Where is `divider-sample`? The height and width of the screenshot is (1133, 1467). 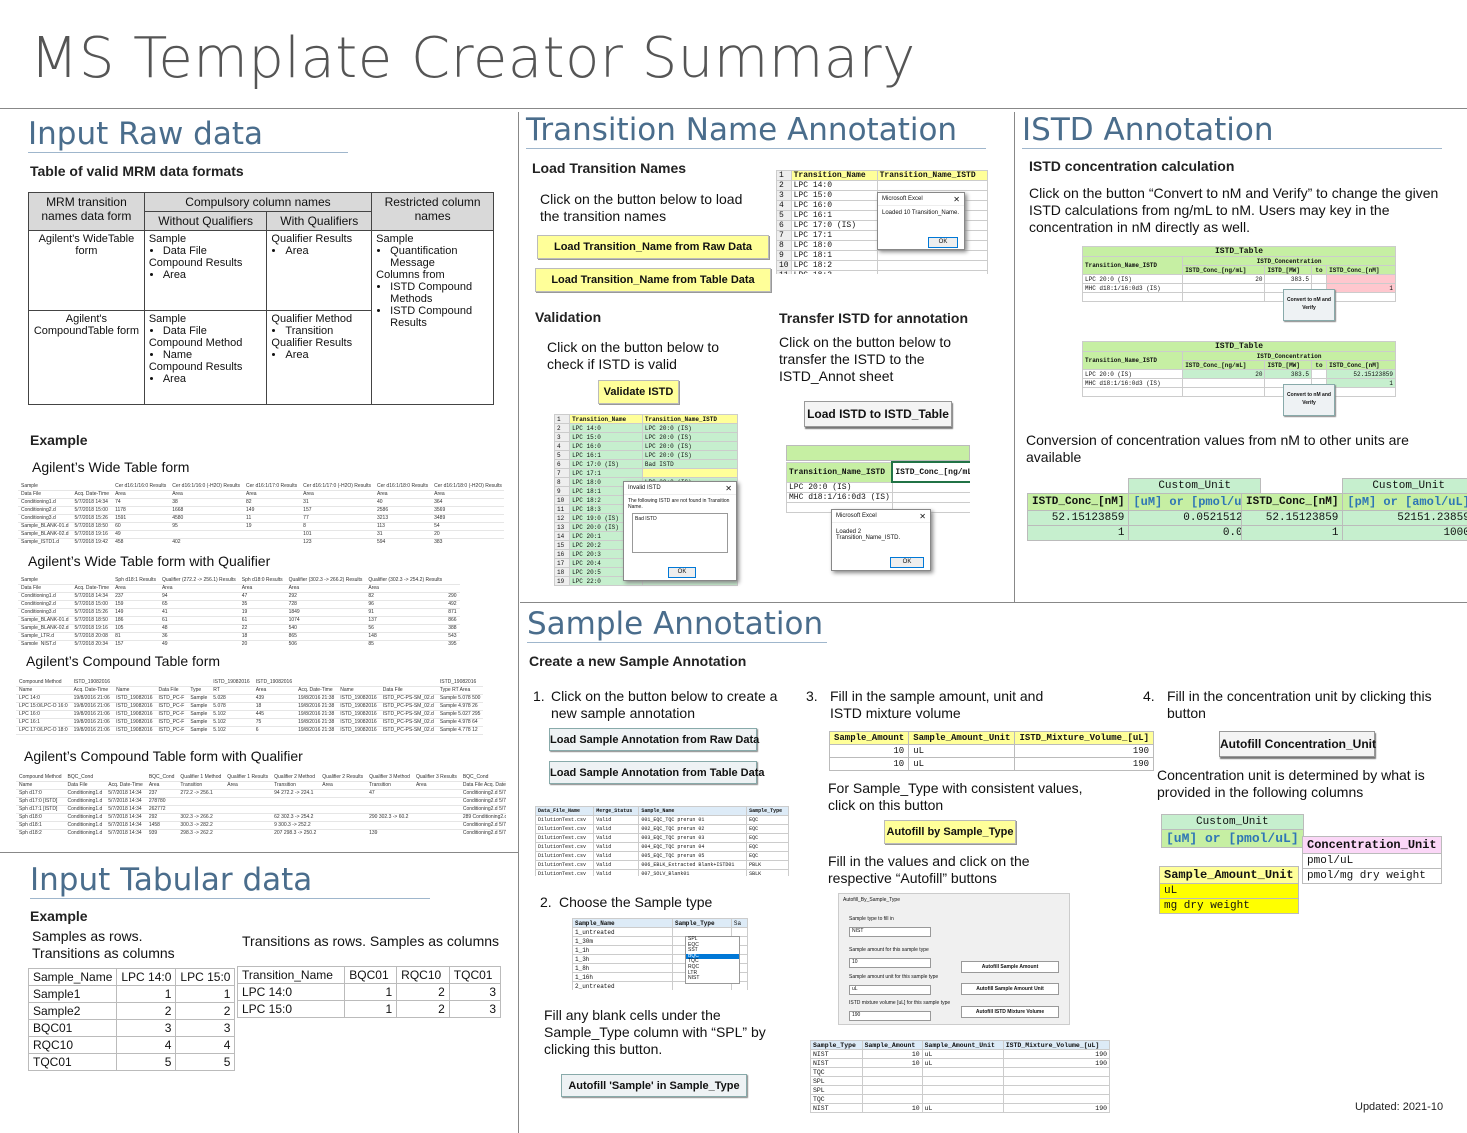
divider-sample is located at coordinates (993, 602).